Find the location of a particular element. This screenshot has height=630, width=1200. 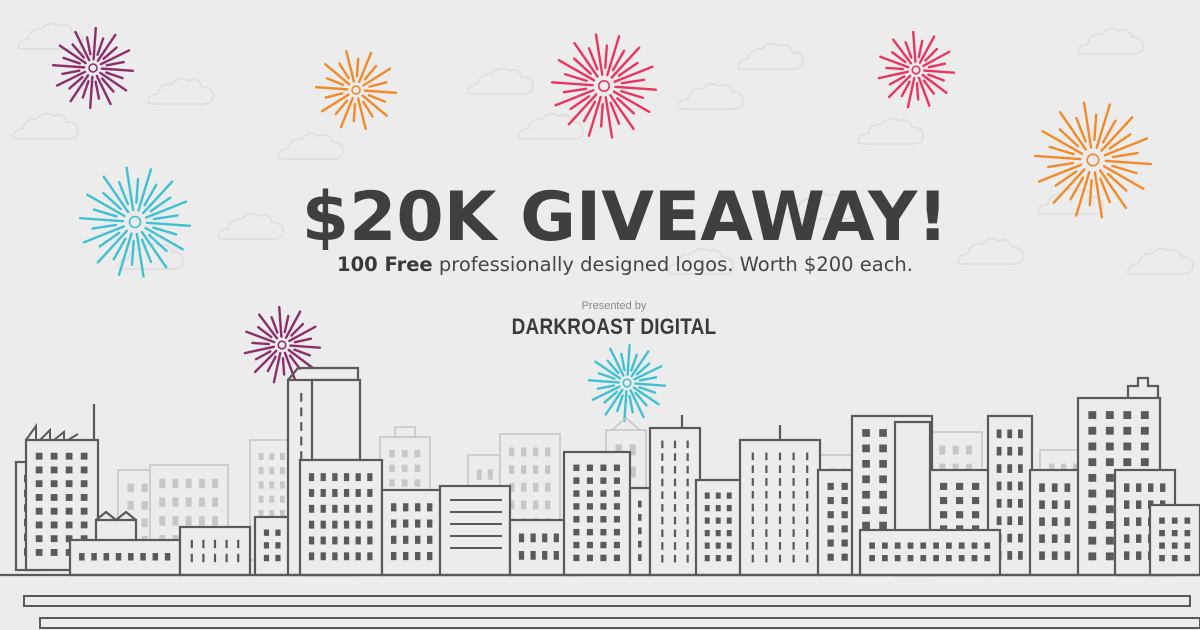

subheadline-strong: 100 Free is located at coordinates (385, 264).